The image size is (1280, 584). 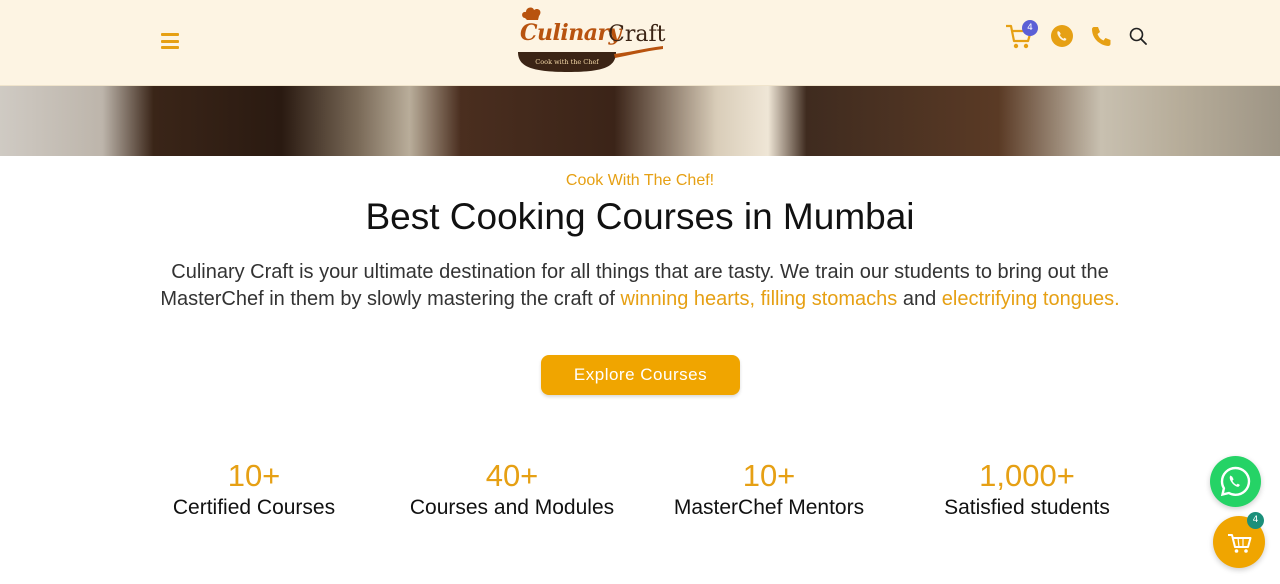 I want to click on stat-satisfied-students: 1,000+ Satisfied students, so click(x=1027, y=490).